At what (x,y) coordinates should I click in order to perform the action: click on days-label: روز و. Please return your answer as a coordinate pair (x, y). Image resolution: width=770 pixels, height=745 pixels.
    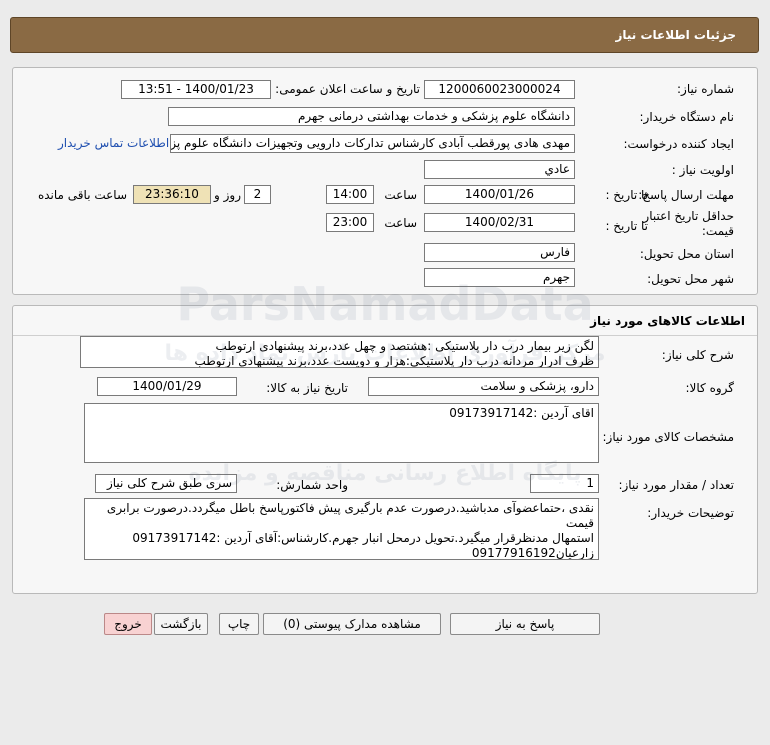
    Looking at the image, I should click on (227, 195).